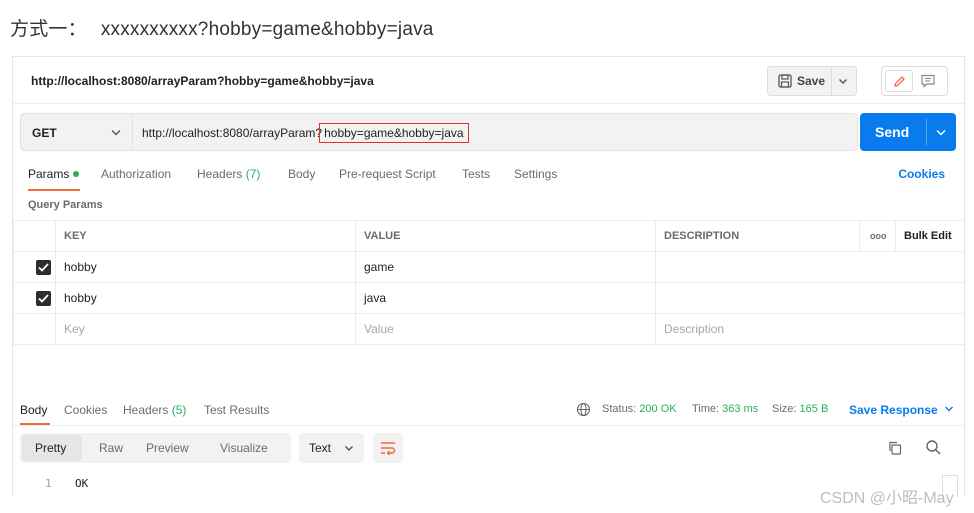 The image size is (974, 513). I want to click on active-tab-underline, so click(54, 190).